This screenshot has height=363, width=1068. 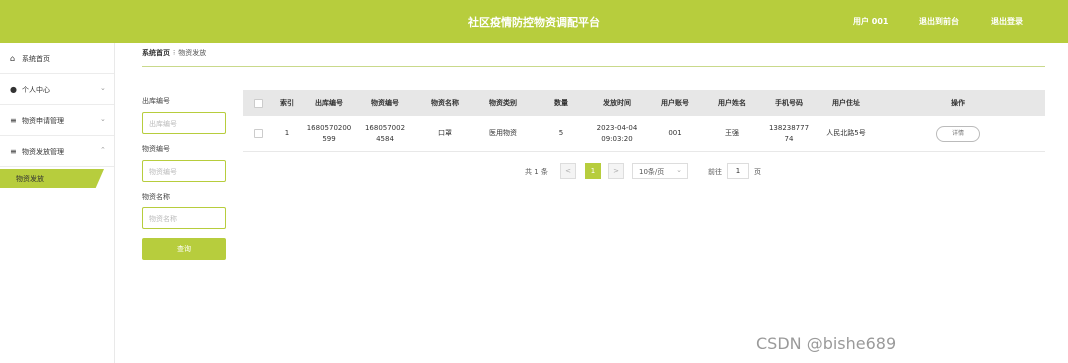 I want to click on next-page-button: >, so click(x=616, y=171).